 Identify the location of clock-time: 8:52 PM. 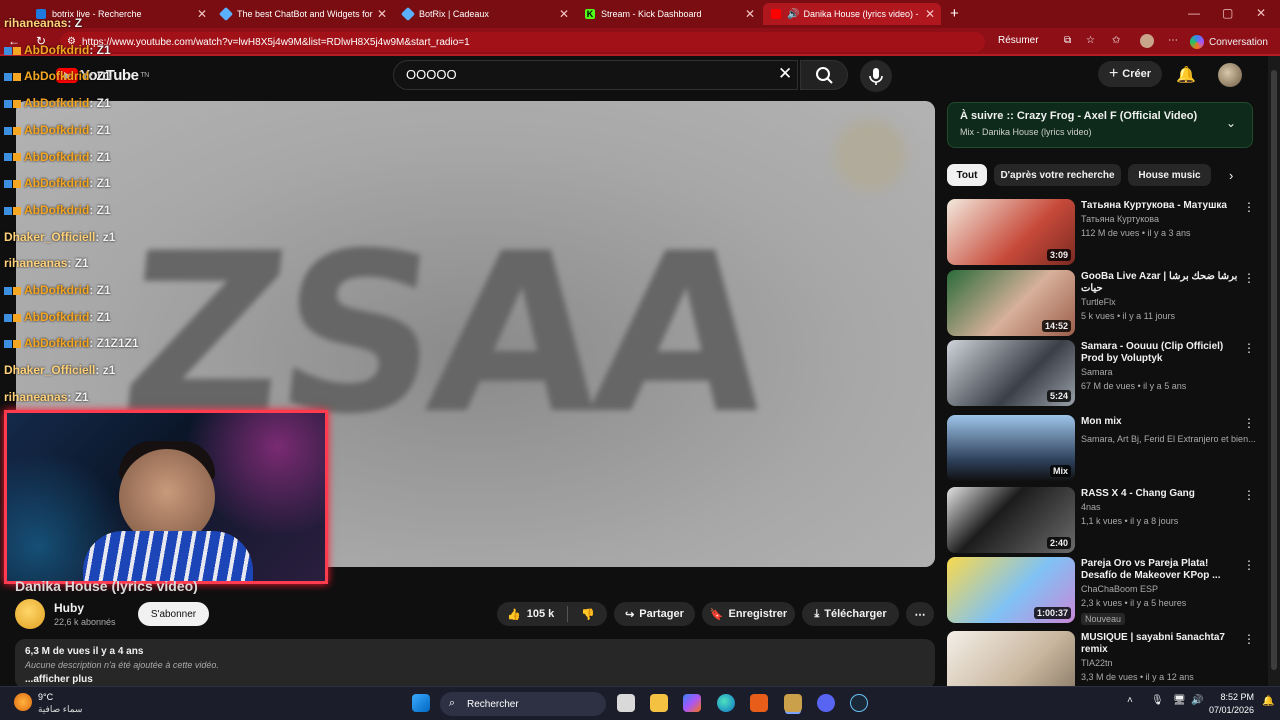
(1229, 697).